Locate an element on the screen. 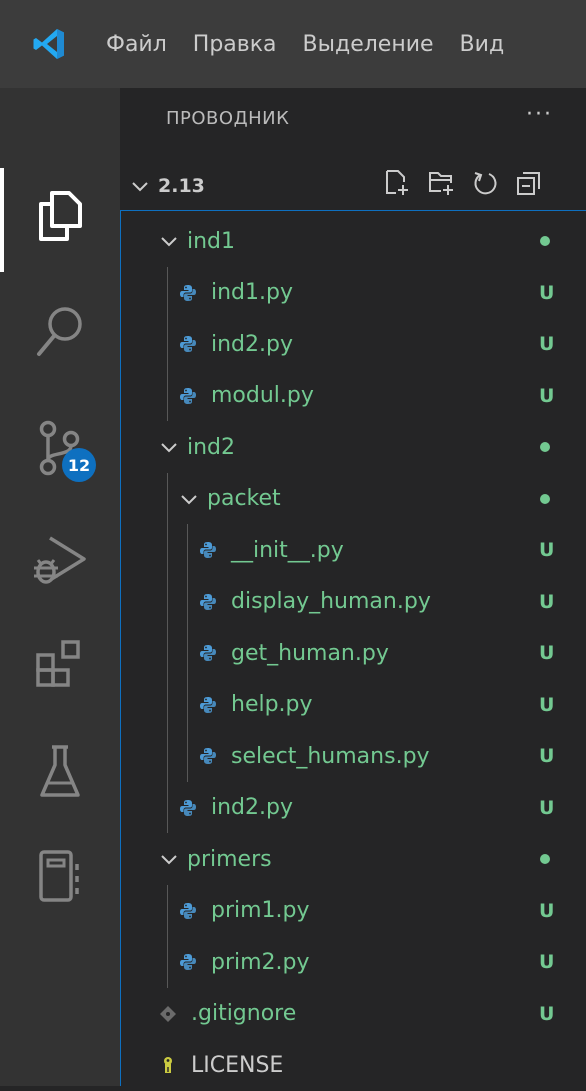  tree-folder-ind2: ind2 is located at coordinates (353, 447).